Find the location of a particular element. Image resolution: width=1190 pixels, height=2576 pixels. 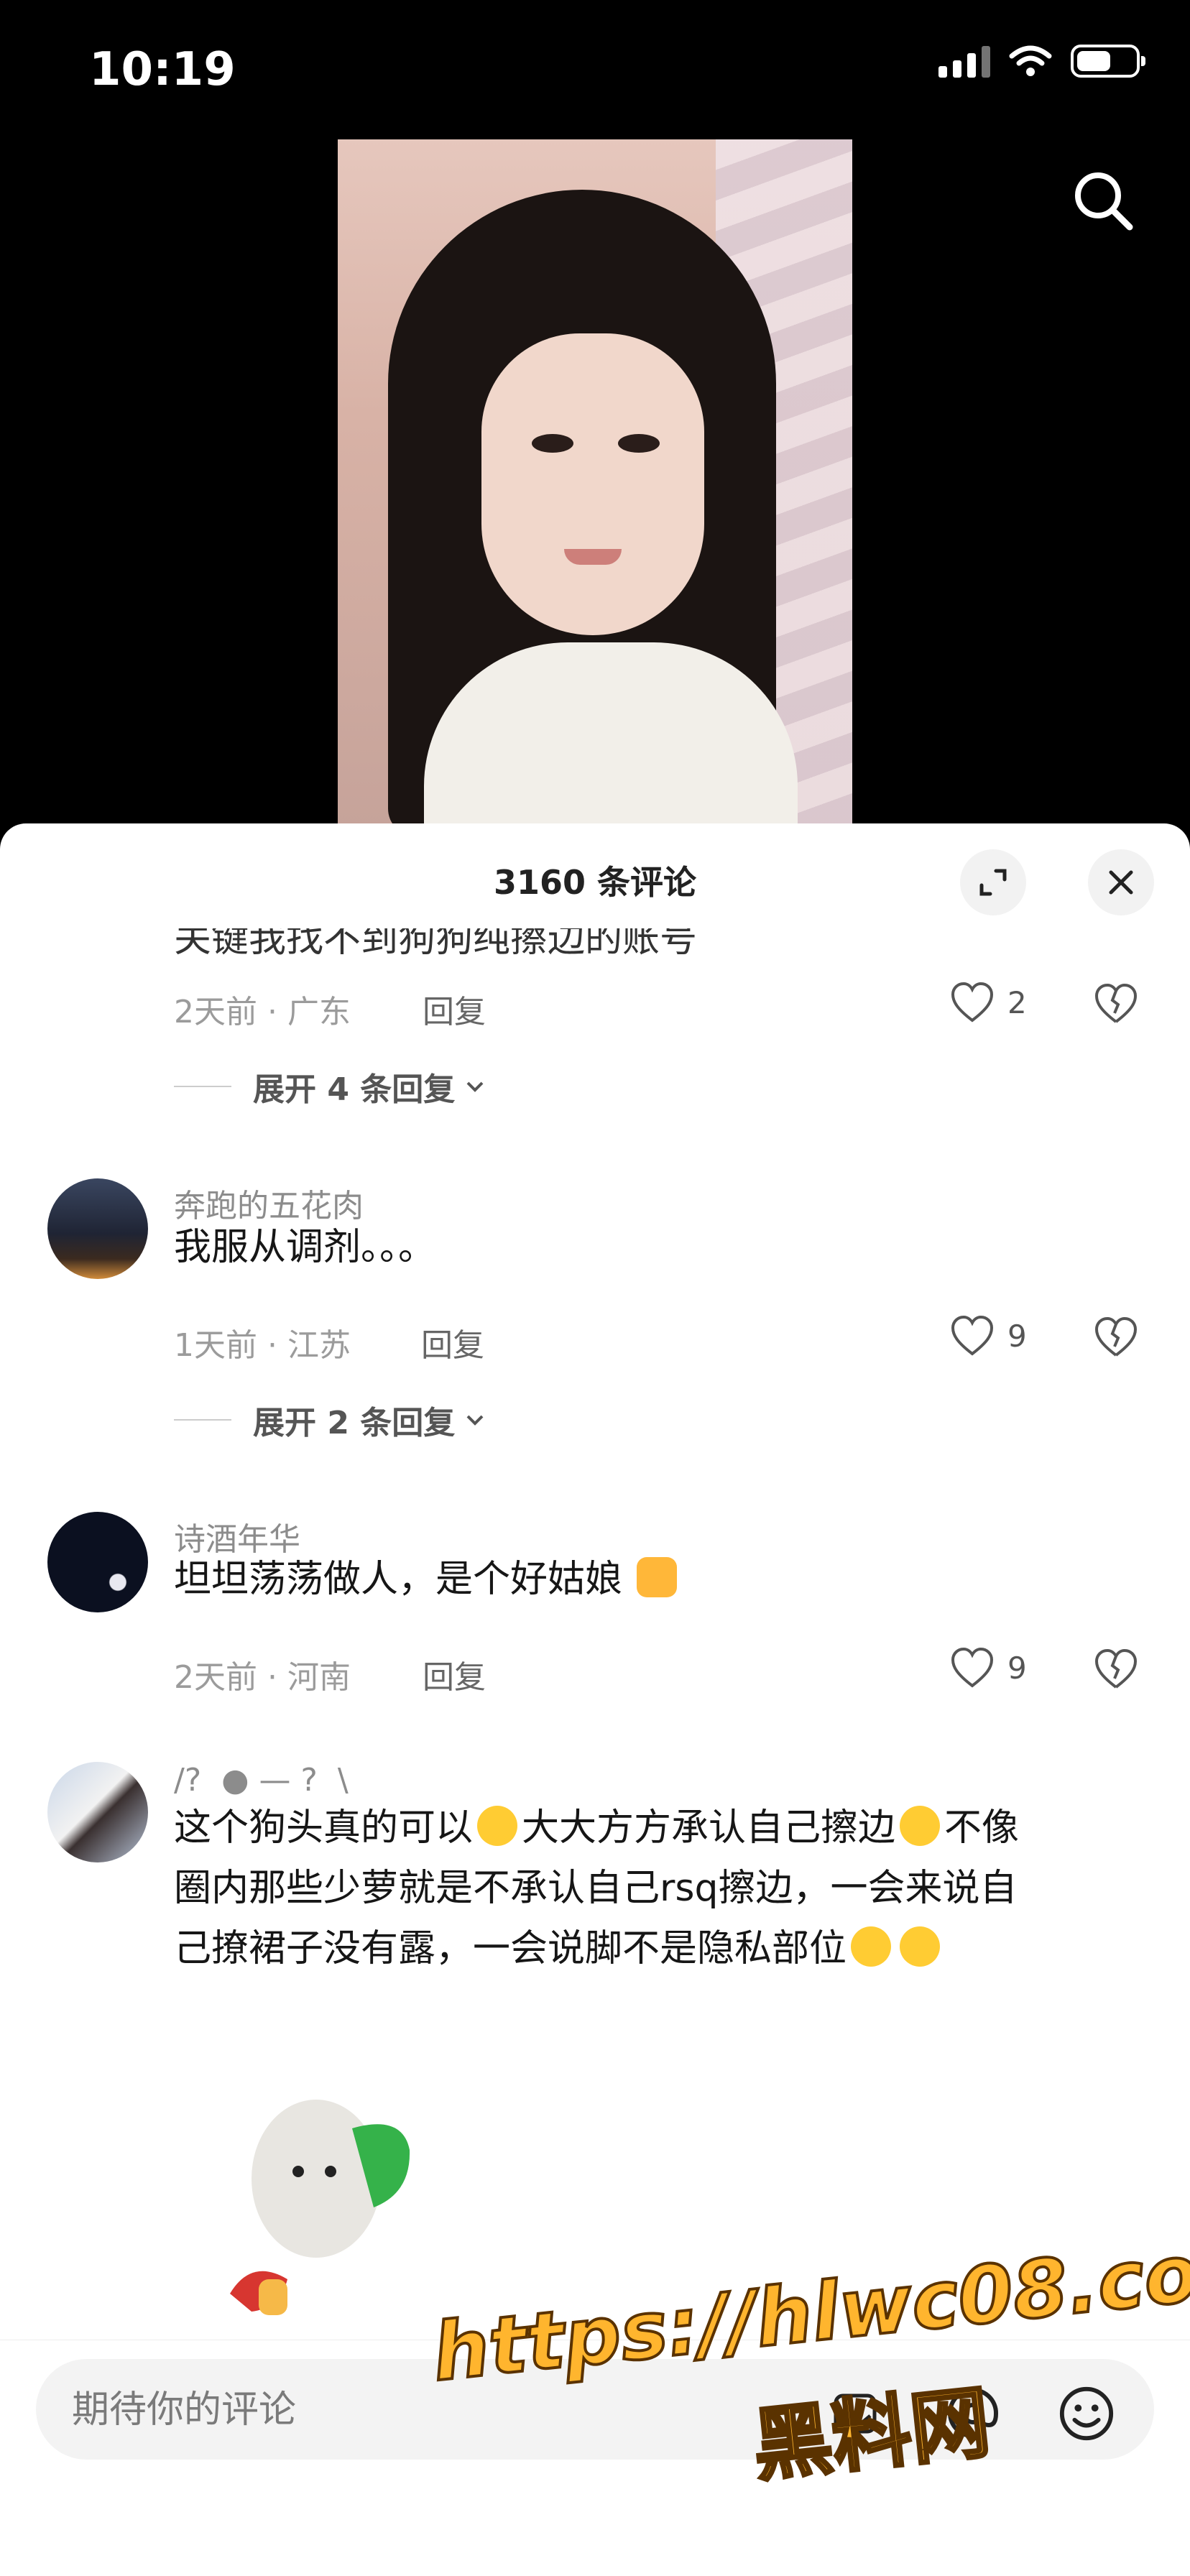

search-icon is located at coordinates (1102, 200).